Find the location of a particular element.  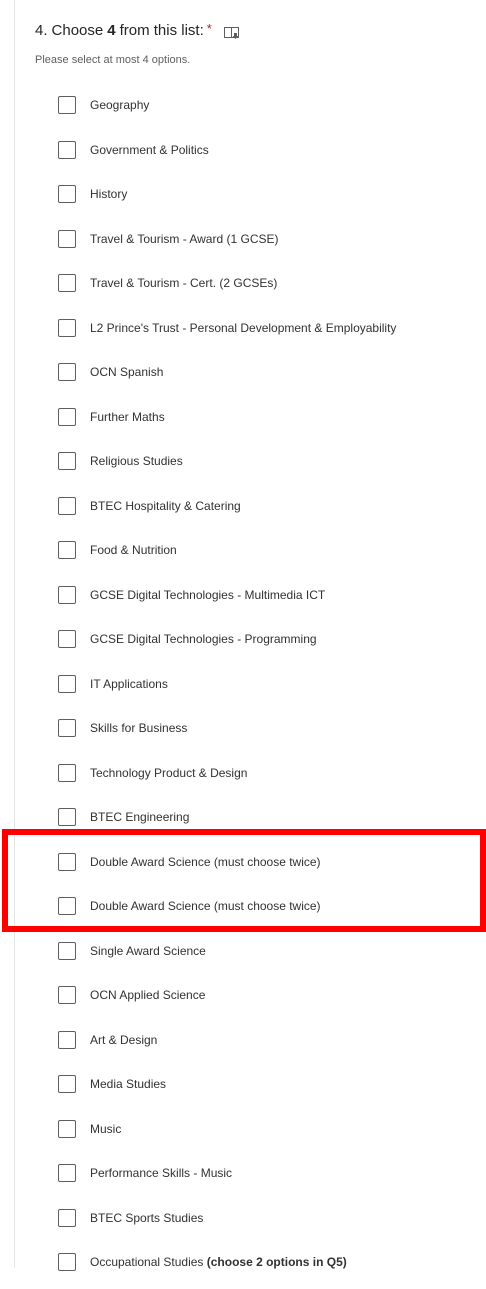

option-row: BTEC Sports Studies is located at coordinates (272, 1222).